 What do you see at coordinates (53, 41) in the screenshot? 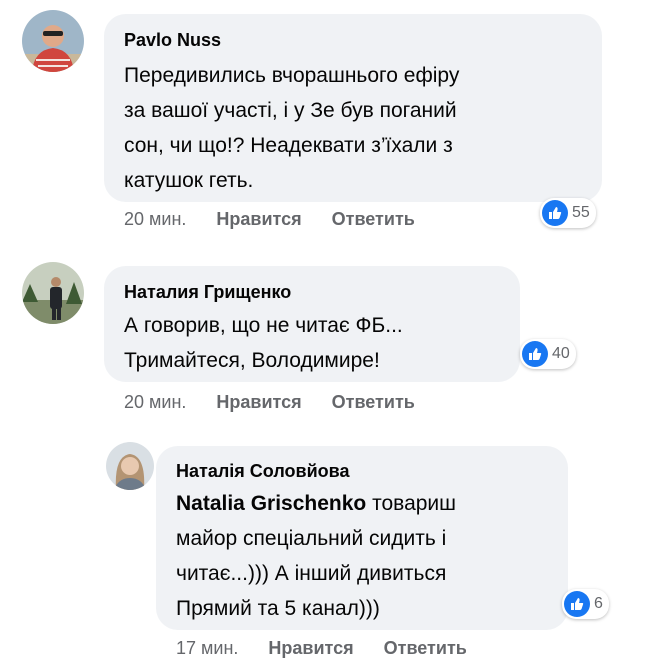
I see `avatar-pavlo` at bounding box center [53, 41].